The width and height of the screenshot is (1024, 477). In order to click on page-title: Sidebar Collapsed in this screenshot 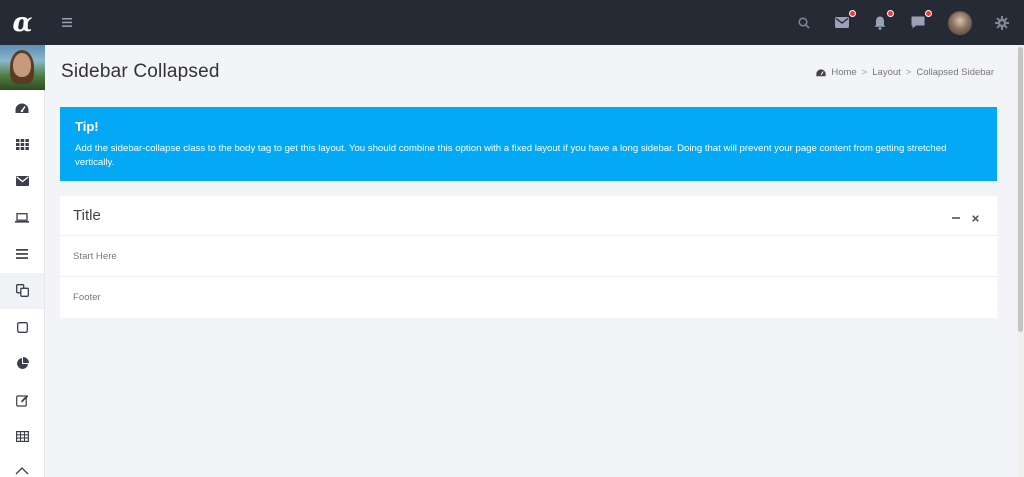, I will do `click(140, 71)`.